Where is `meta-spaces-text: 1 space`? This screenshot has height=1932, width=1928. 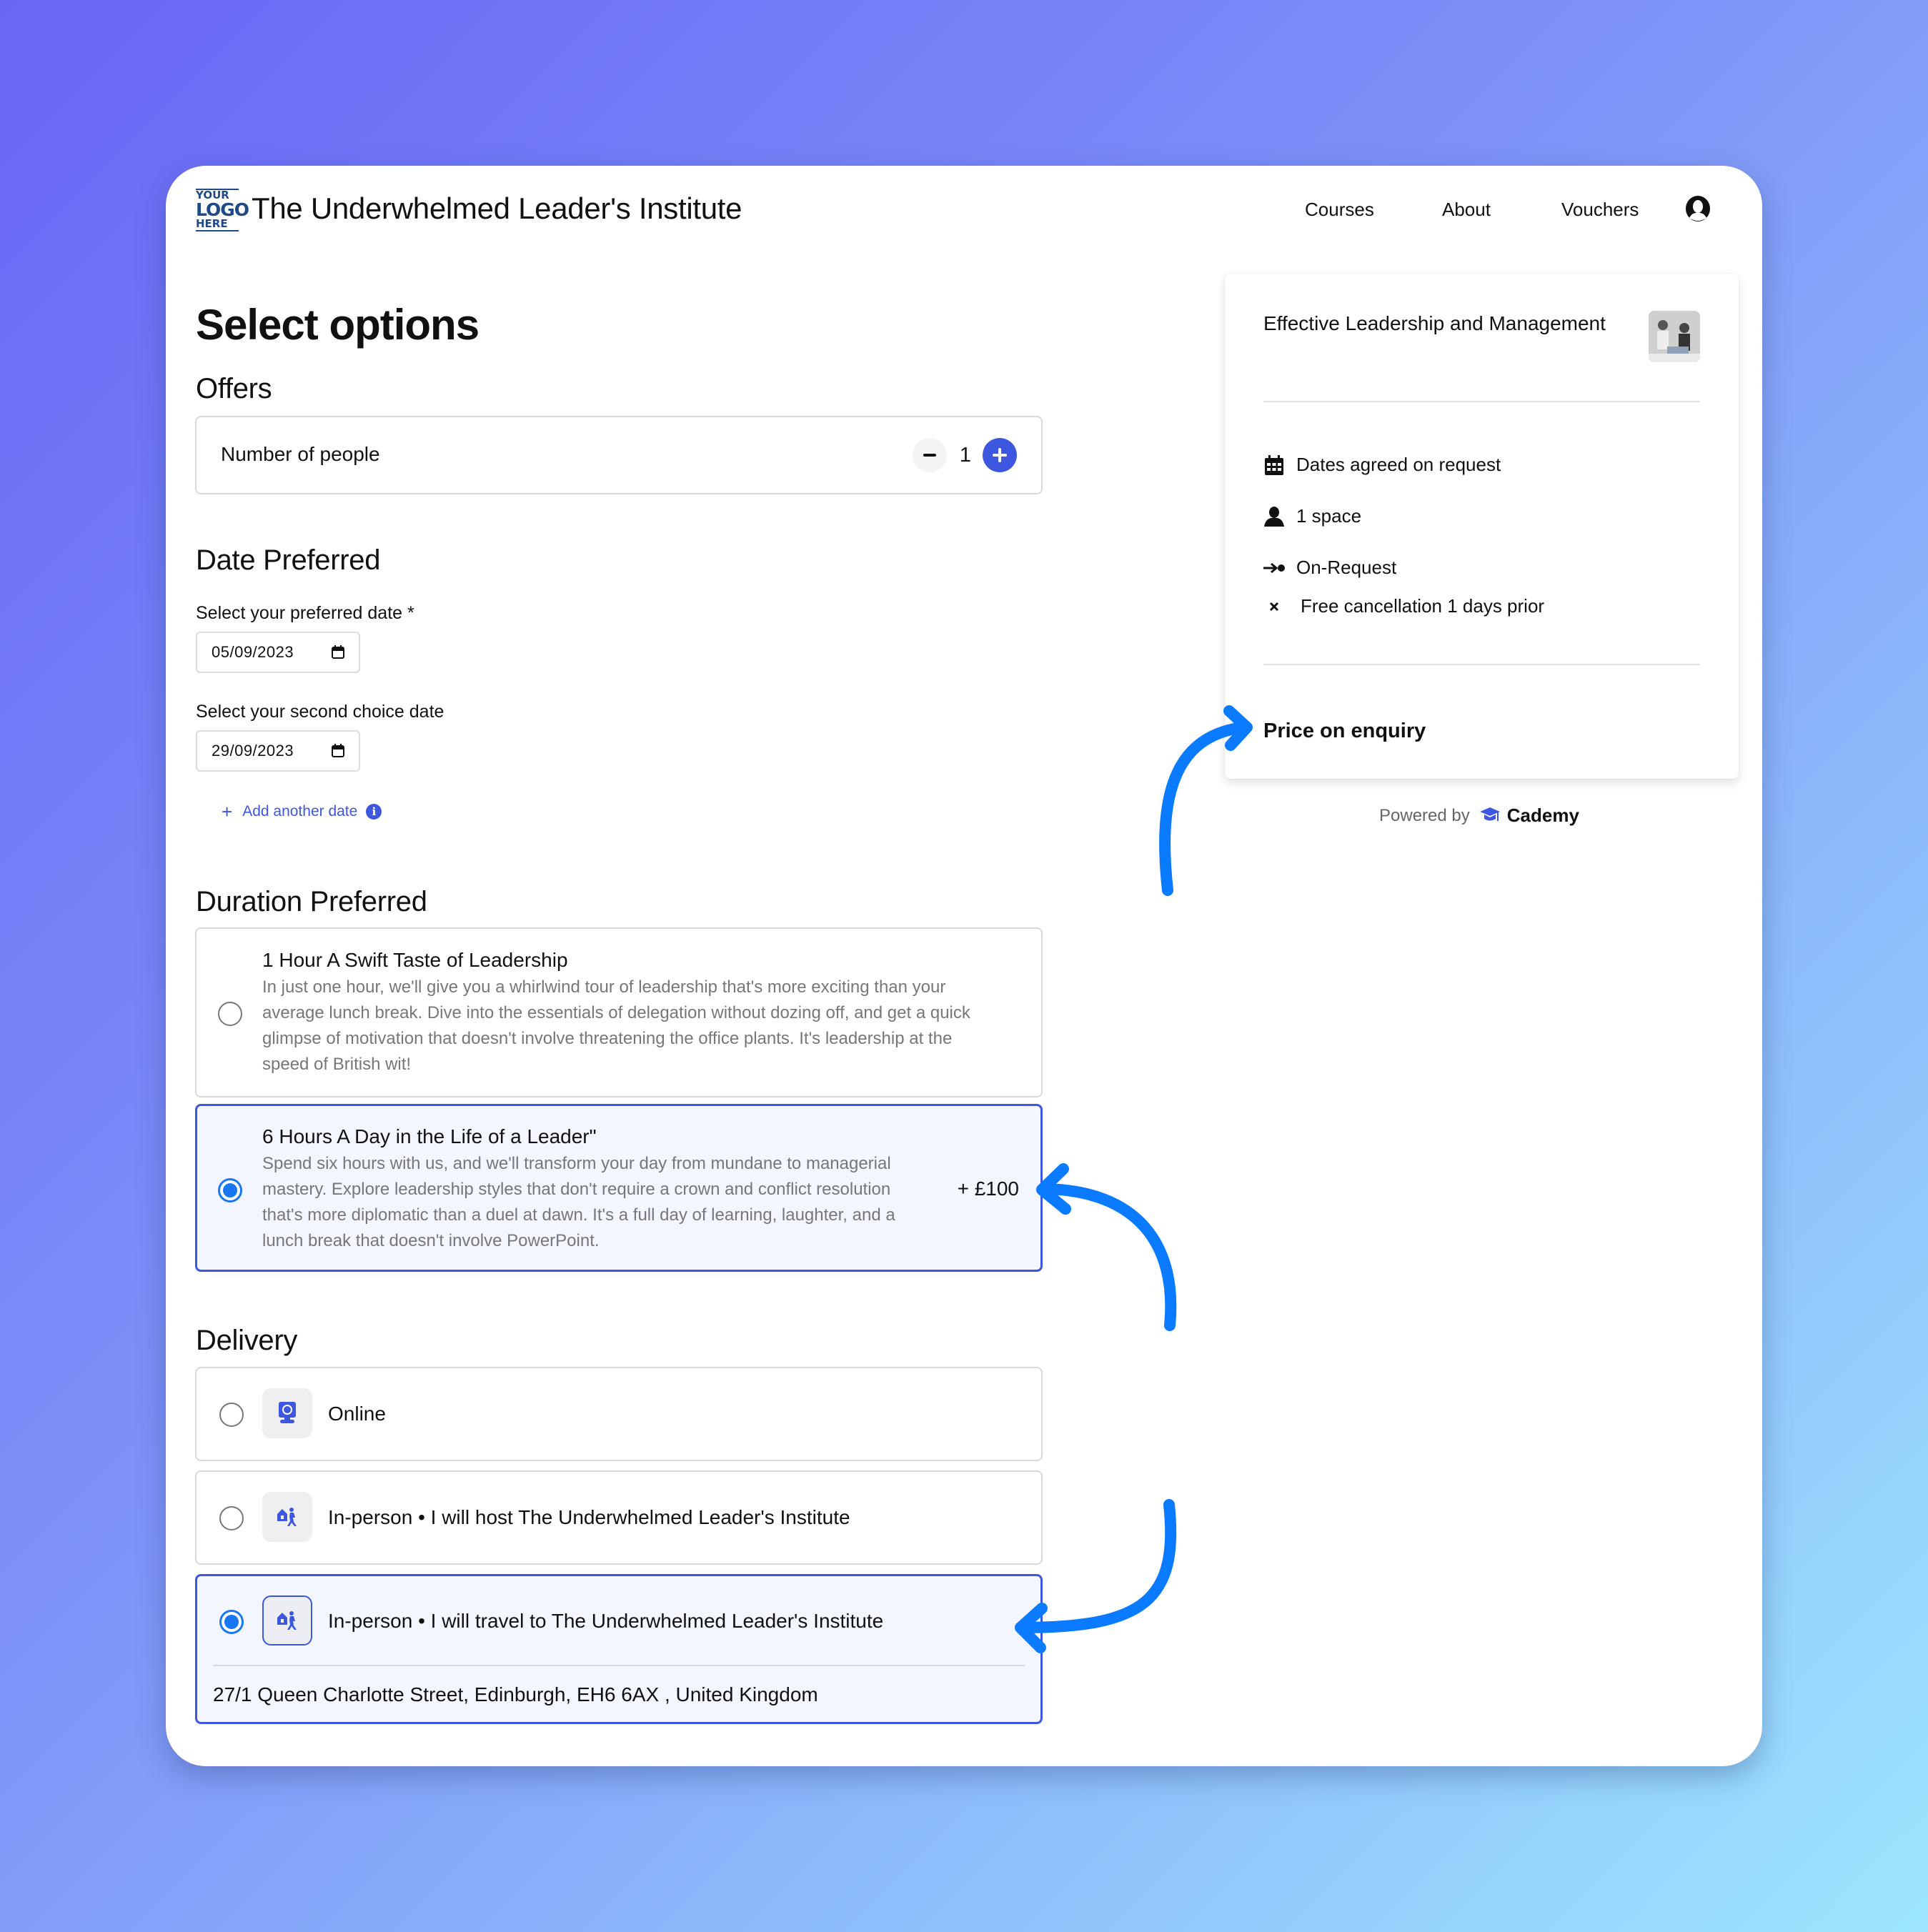 meta-spaces-text: 1 space is located at coordinates (1329, 516).